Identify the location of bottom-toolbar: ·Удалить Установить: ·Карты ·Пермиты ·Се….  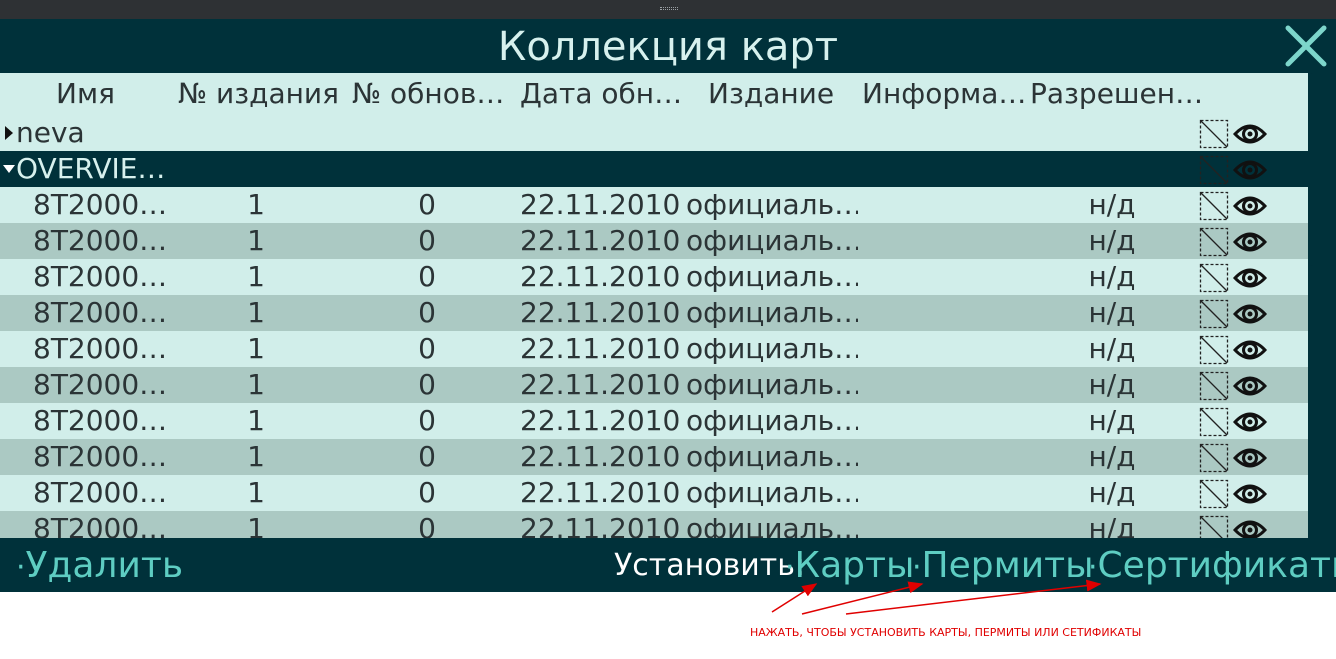
(668, 565).